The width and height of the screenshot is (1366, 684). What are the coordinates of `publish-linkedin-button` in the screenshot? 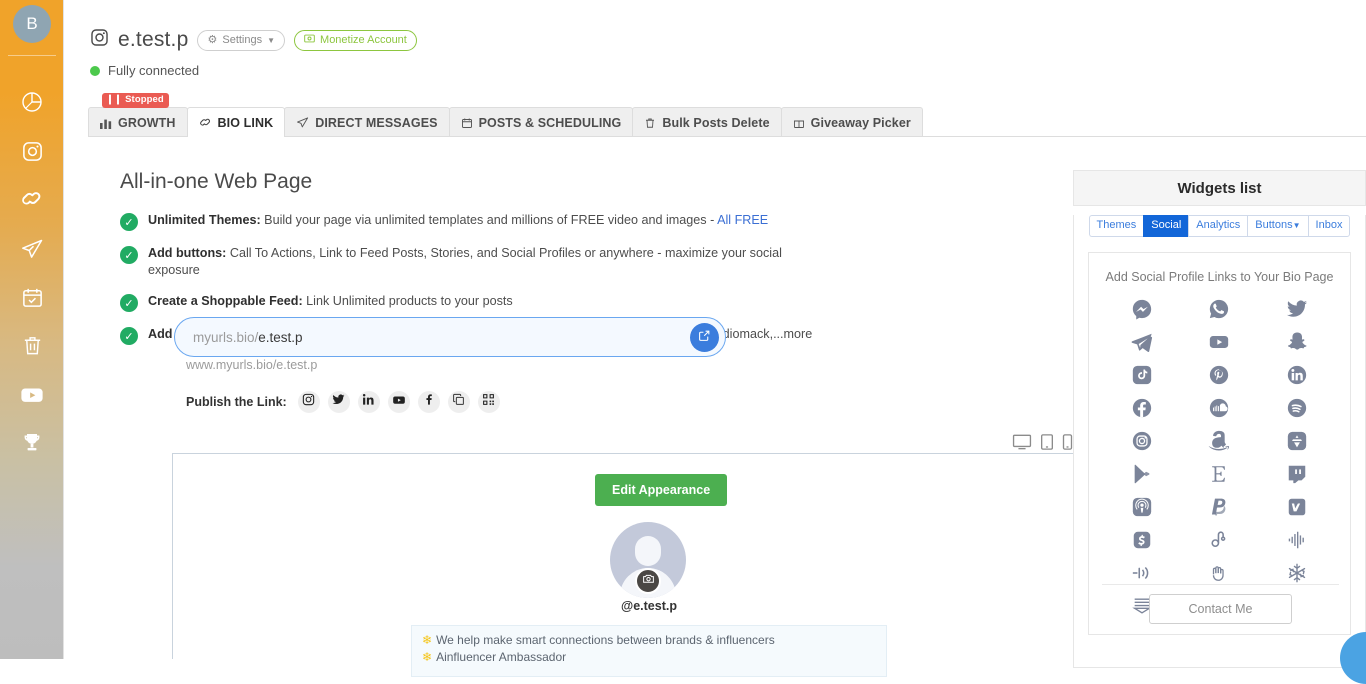 It's located at (368, 402).